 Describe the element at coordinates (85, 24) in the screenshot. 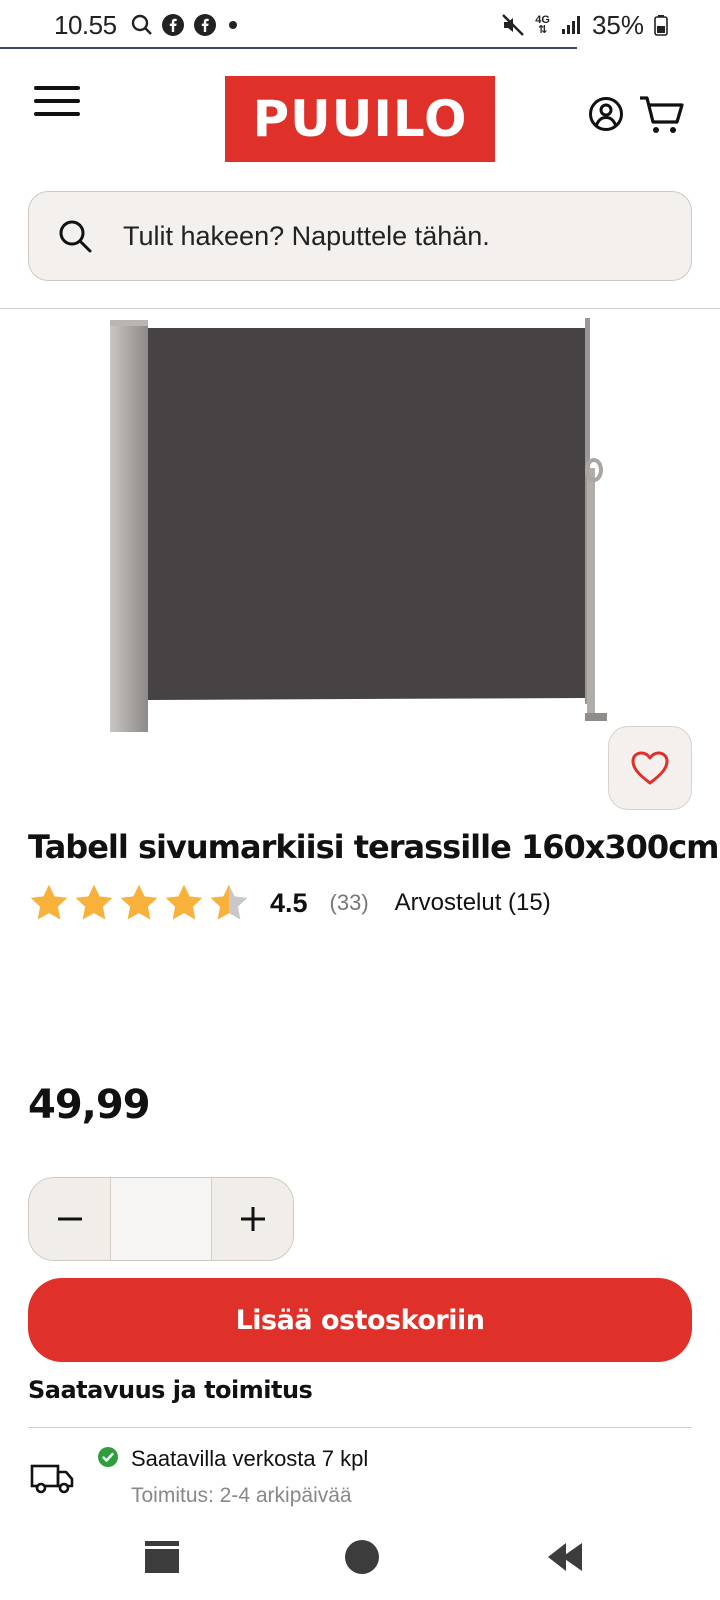

I see `status-time: 10.55` at that location.